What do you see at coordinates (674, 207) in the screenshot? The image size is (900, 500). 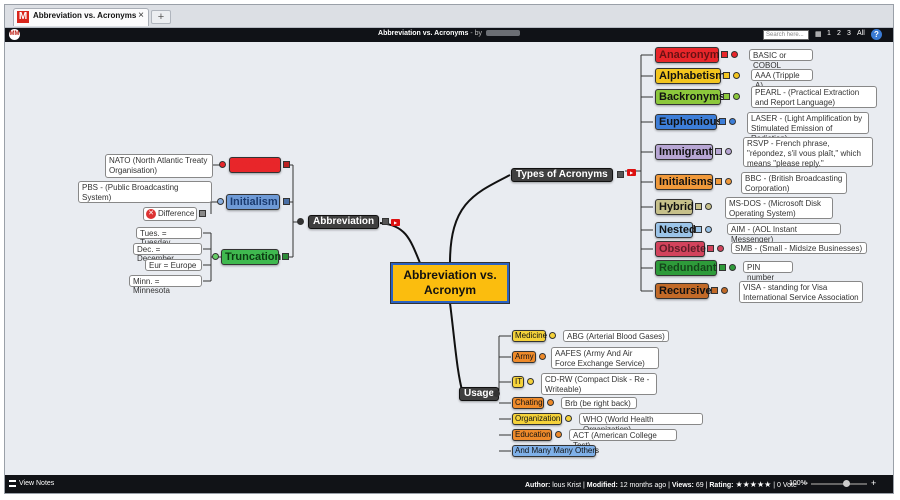 I see `acronym-type-node: Hybrid` at bounding box center [674, 207].